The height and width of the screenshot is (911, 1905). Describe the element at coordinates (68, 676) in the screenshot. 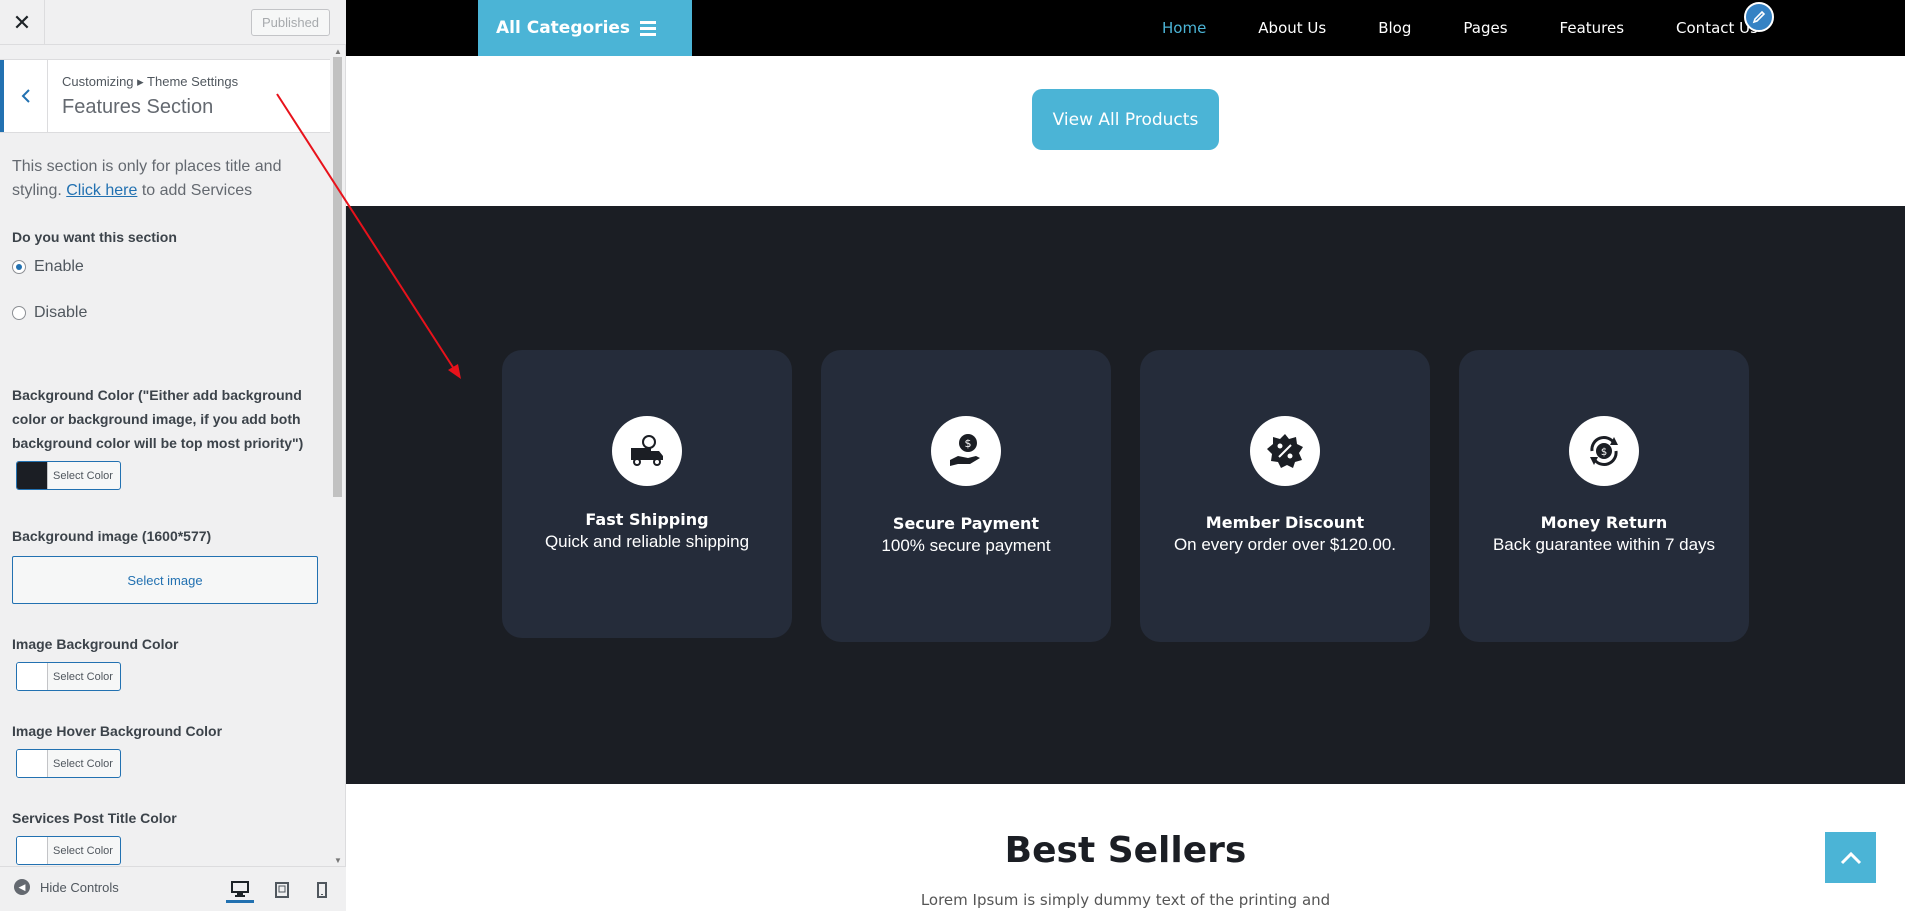

I see `image-bg-color-picker: Select Color` at that location.